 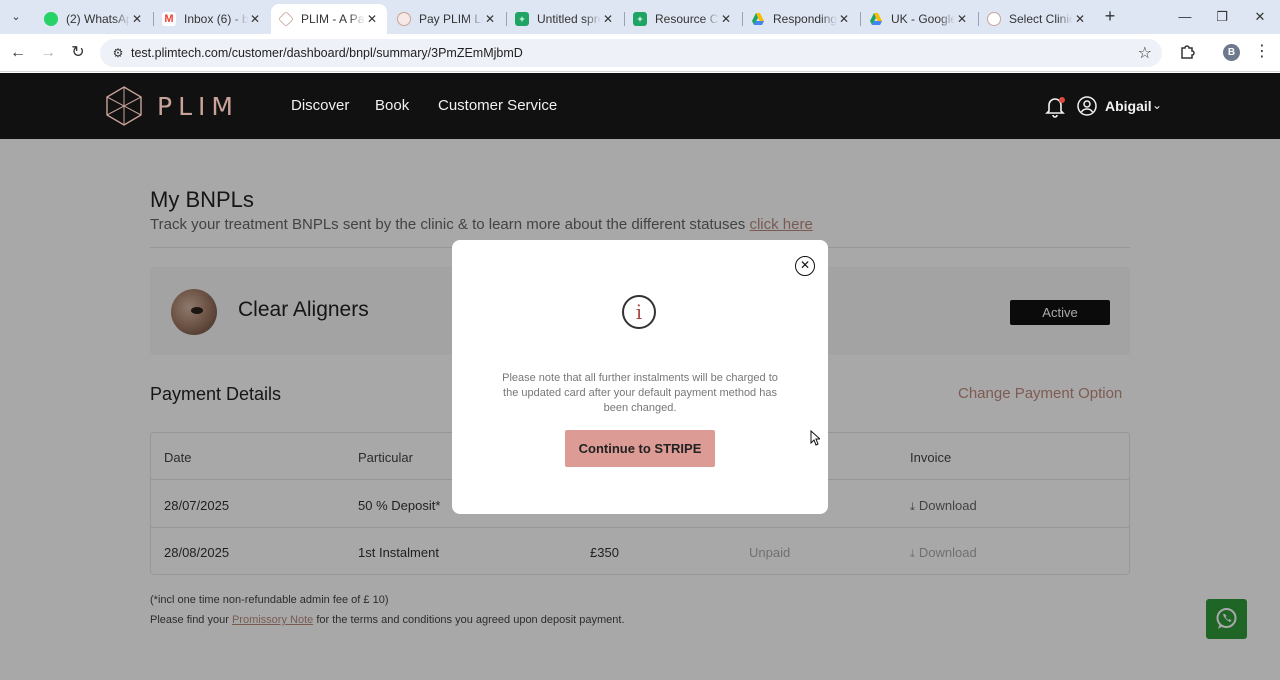 I want to click on browser-tab: Select Clinic ✕, so click(x=1037, y=19).